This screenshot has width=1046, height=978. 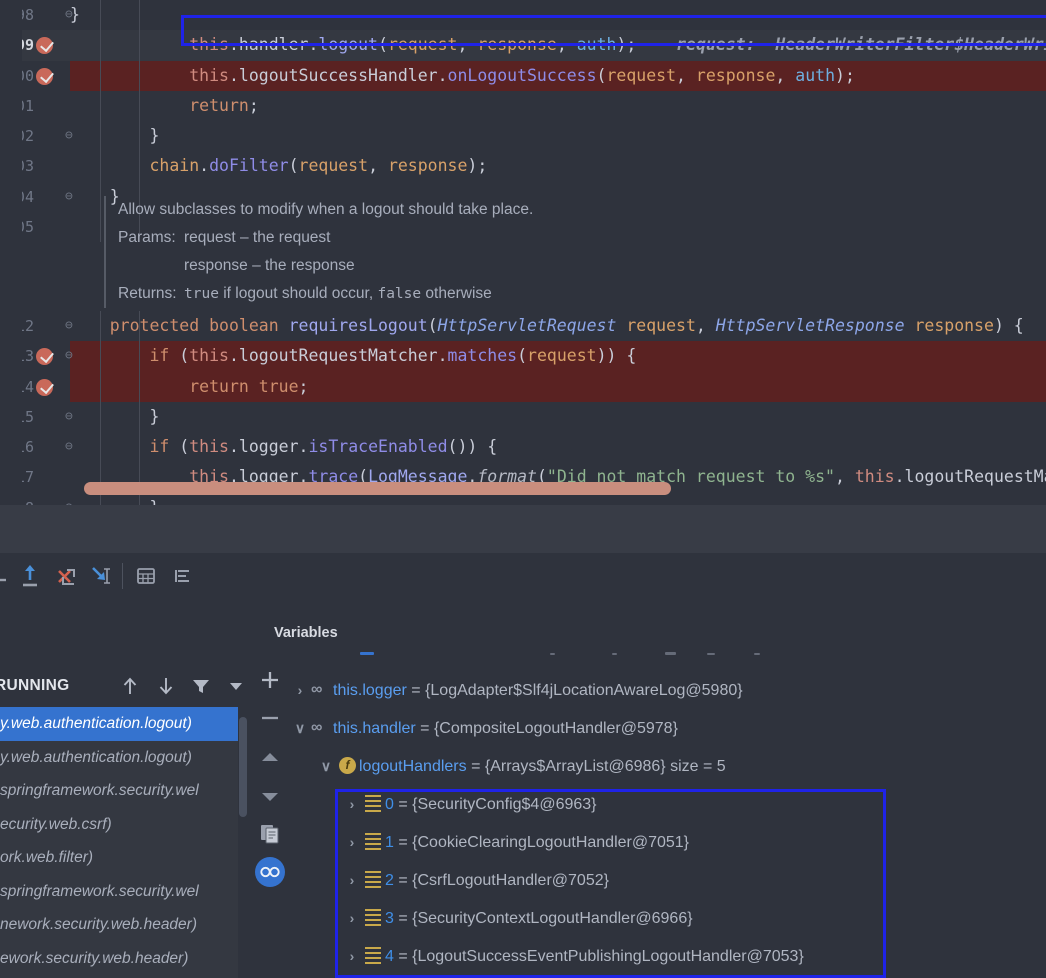 What do you see at coordinates (270, 872) in the screenshot?
I see `inspect-watch-button` at bounding box center [270, 872].